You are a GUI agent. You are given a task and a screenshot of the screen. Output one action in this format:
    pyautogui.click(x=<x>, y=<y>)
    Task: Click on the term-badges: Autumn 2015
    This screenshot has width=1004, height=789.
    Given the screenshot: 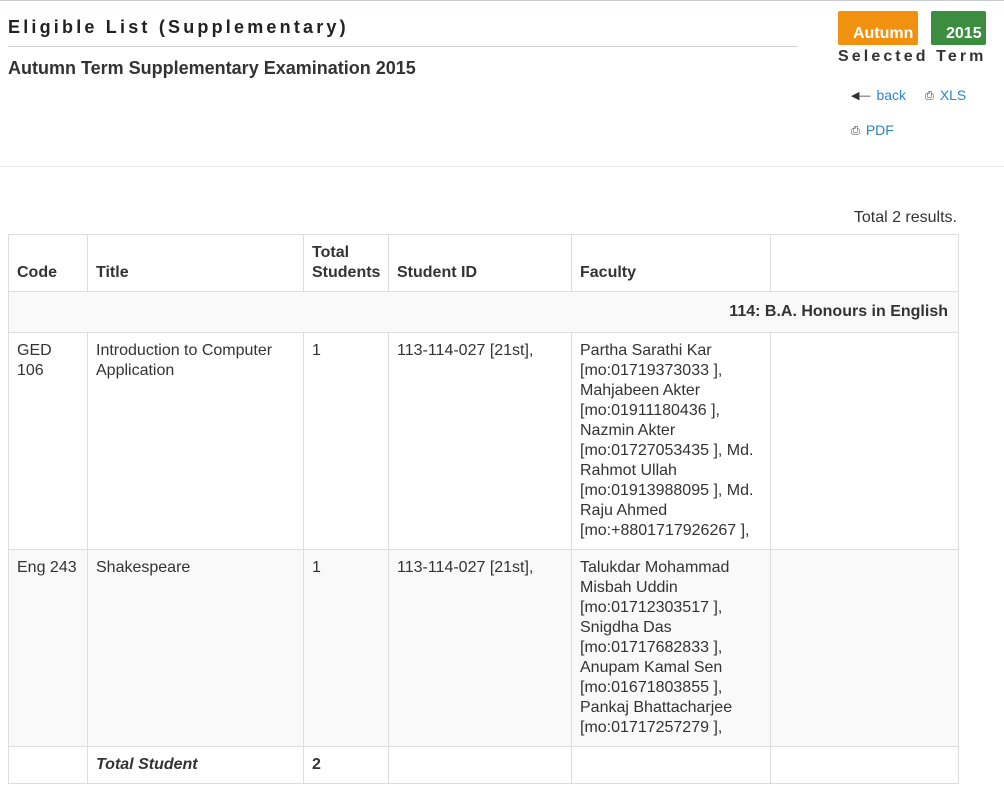 What is the action you would take?
    pyautogui.click(x=913, y=28)
    